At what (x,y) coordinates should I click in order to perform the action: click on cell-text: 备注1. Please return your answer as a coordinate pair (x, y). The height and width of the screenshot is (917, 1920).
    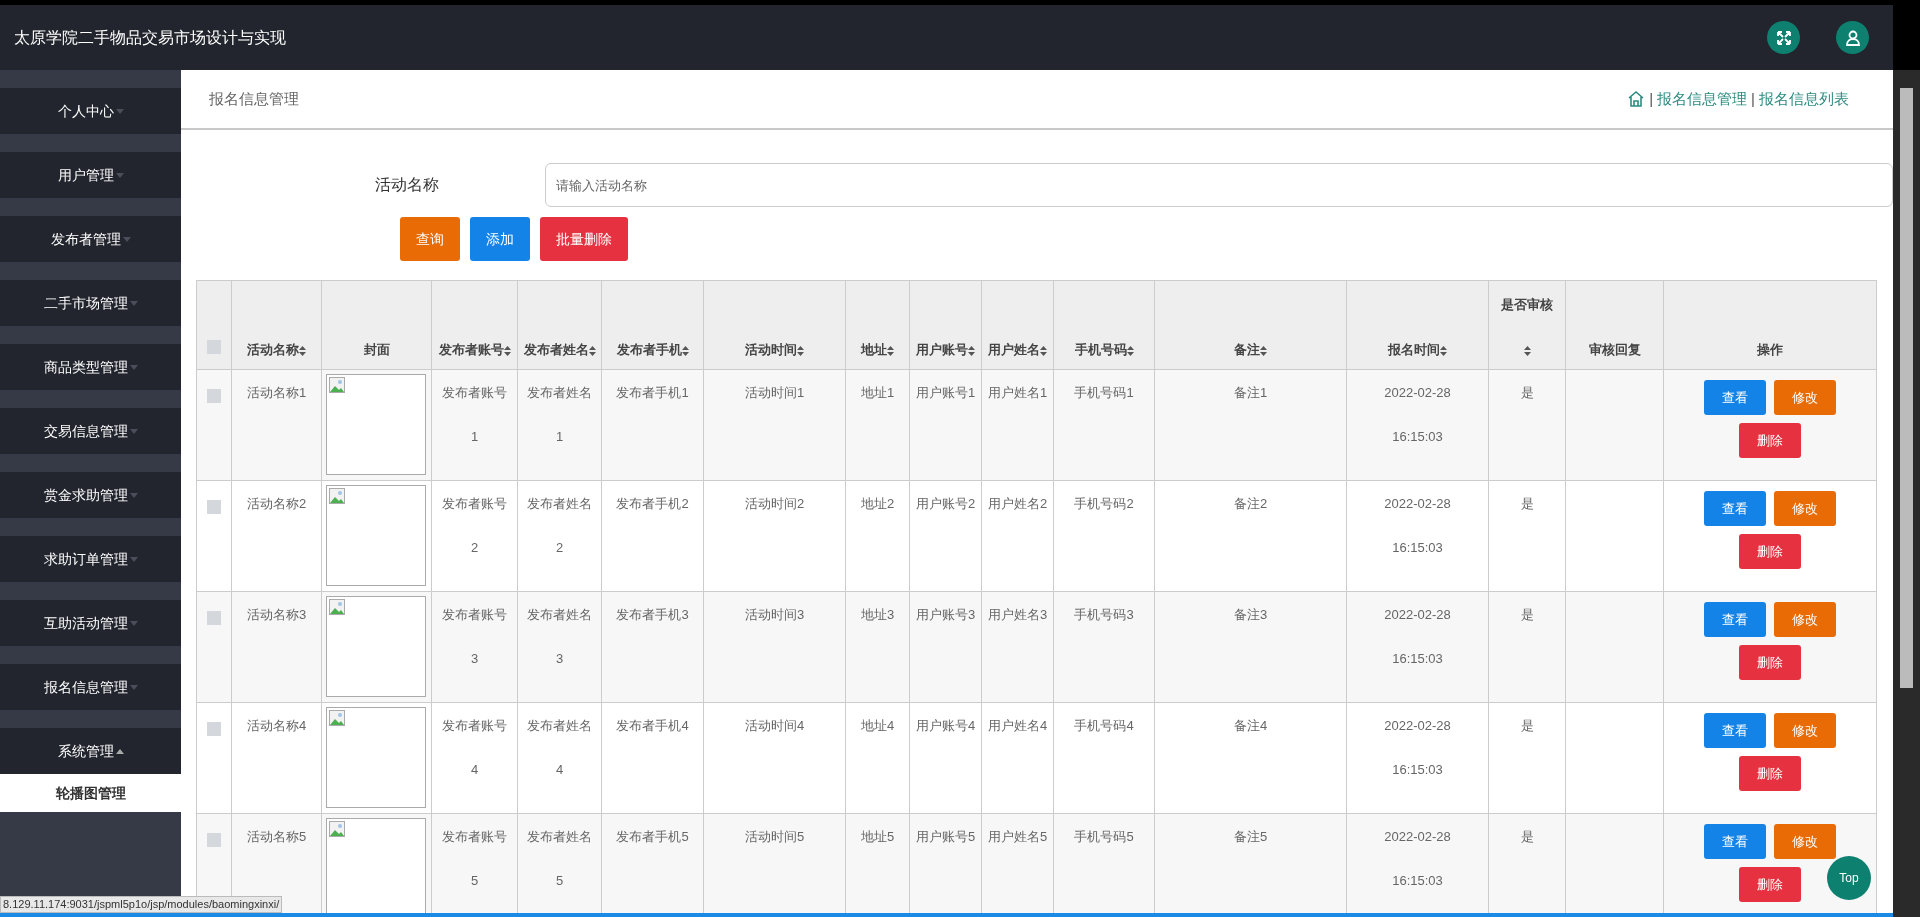
    Looking at the image, I should click on (1250, 392).